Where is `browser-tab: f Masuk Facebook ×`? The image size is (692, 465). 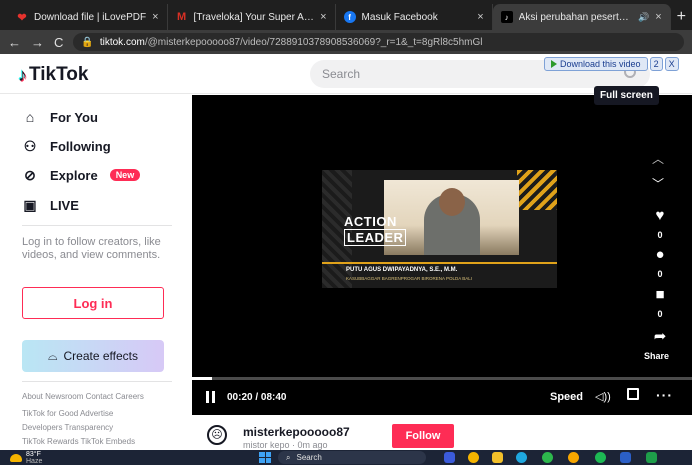 browser-tab: f Masuk Facebook × is located at coordinates (414, 17).